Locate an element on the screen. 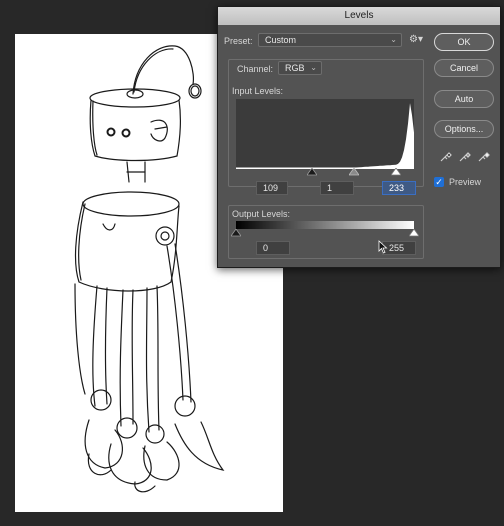  preset-label: Preset: is located at coordinates (238, 41).